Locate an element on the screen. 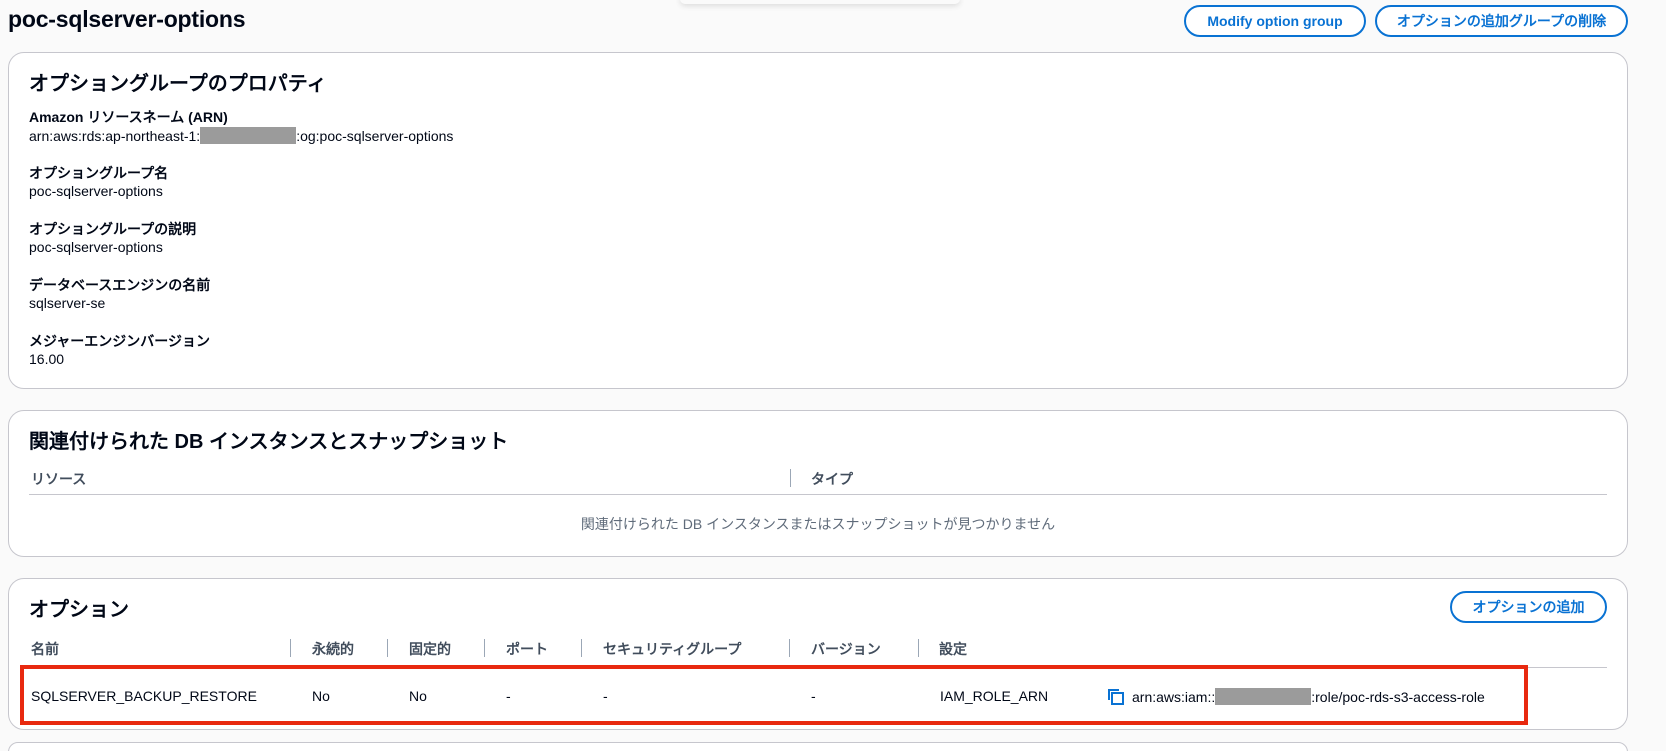 This screenshot has width=1666, height=751. column-header-type: タイプ is located at coordinates (832, 479).